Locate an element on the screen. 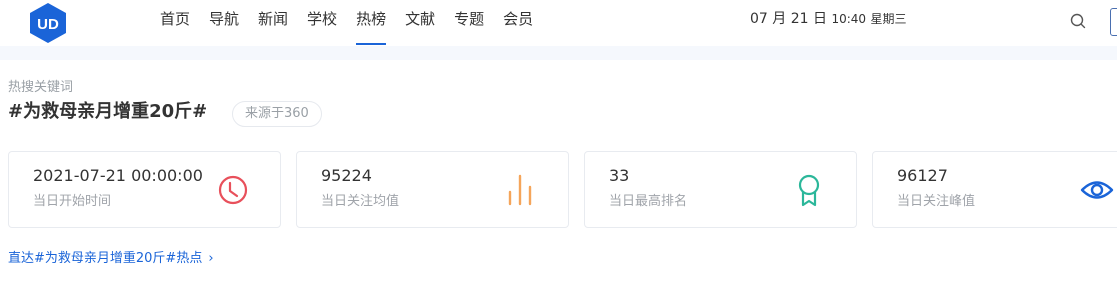 The width and height of the screenshot is (1117, 285). nav-home: 首页 is located at coordinates (175, 23).